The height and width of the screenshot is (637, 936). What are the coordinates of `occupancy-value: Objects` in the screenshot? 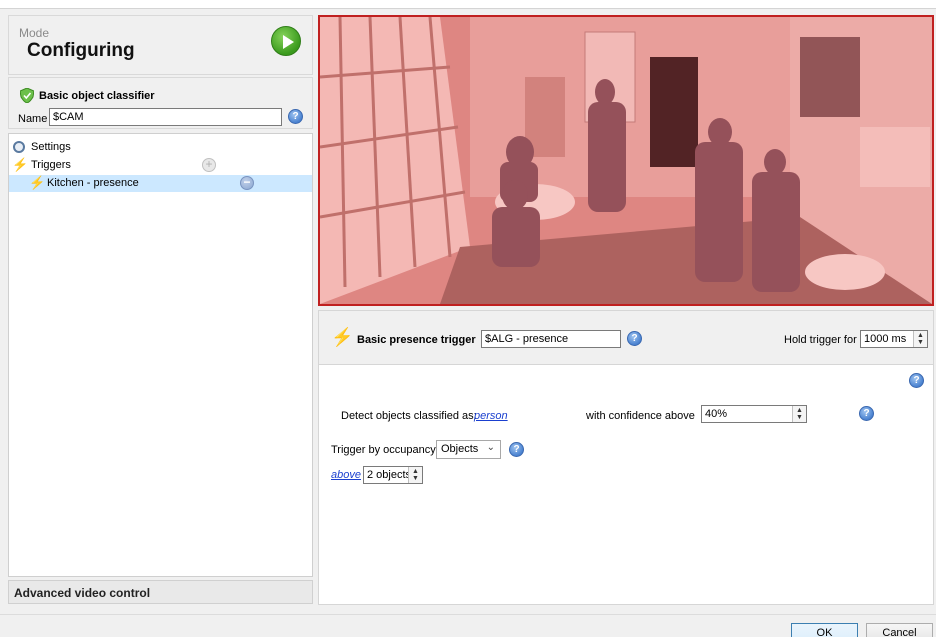 It's located at (460, 449).